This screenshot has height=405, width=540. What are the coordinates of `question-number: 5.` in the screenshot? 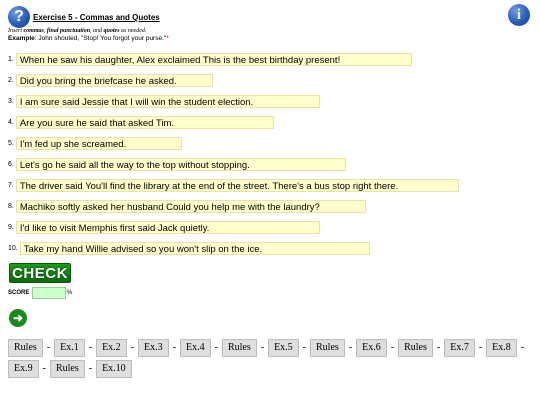 It's located at (11, 144).